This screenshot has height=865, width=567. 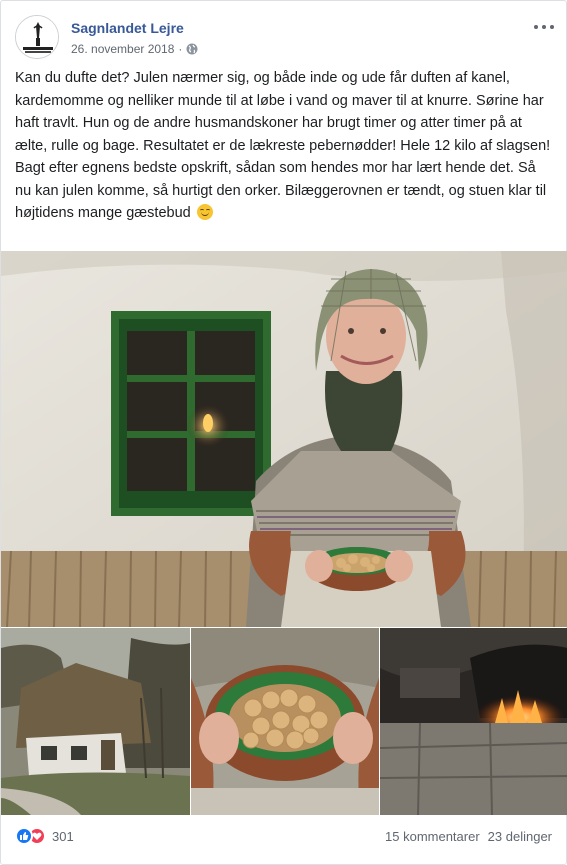 I want to click on sagnlandet-logo-icon, so click(x=37, y=37).